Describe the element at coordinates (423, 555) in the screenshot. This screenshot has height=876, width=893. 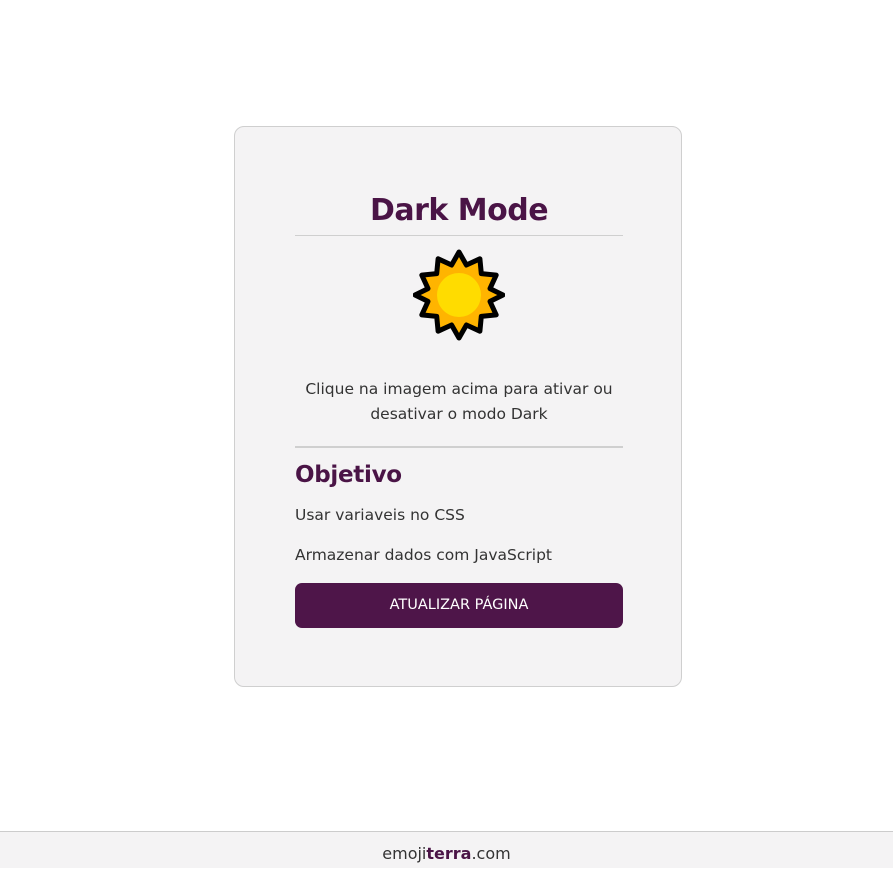
I see `goal-item: Armazenar dados com JavaScript` at that location.